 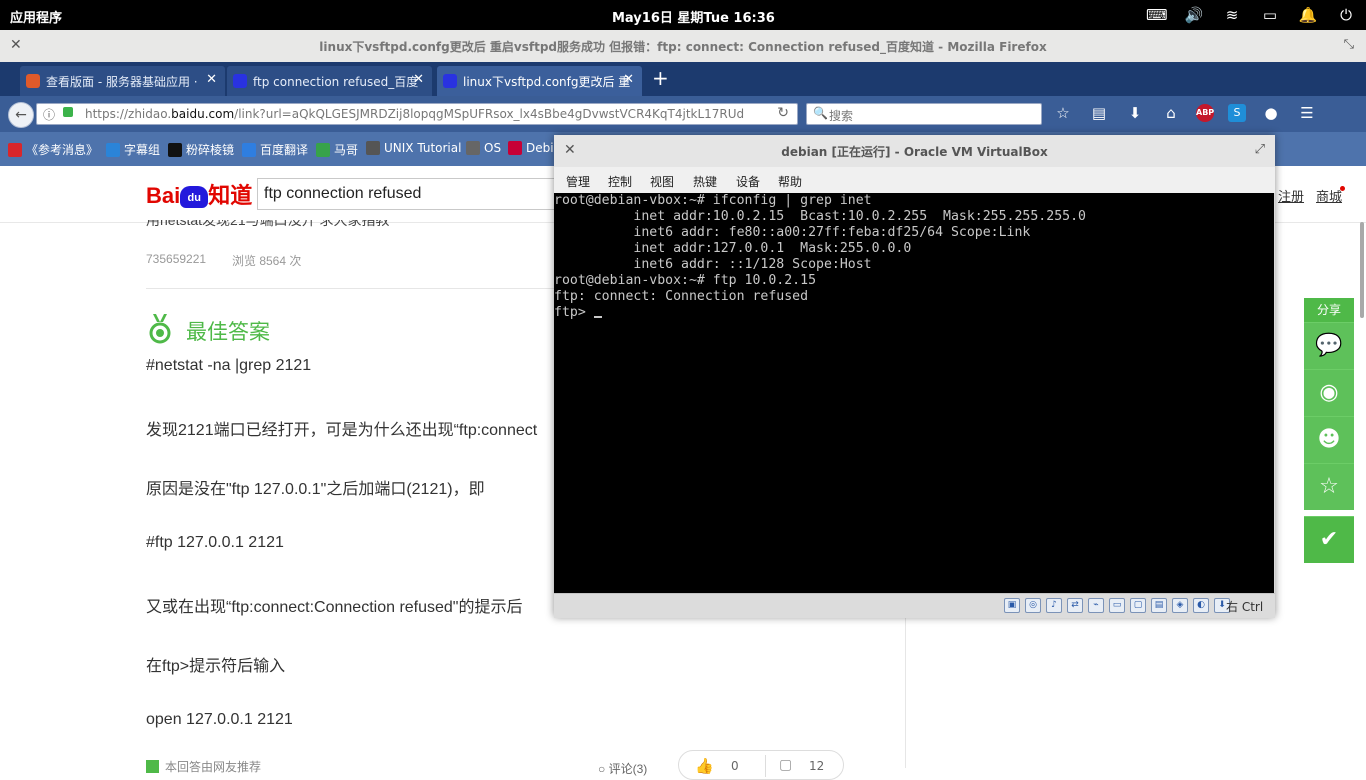 I want to click on bookmark-item: Debi, so click(x=531, y=148).